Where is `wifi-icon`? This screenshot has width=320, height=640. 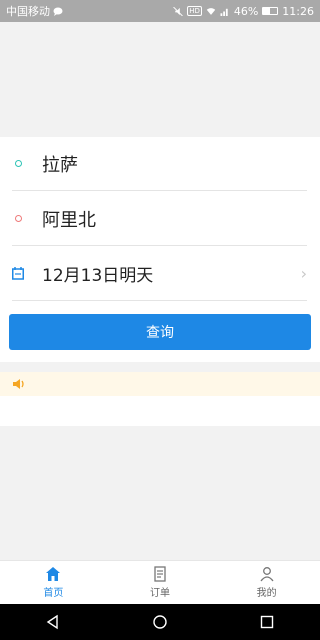
wifi-icon is located at coordinates (211, 11).